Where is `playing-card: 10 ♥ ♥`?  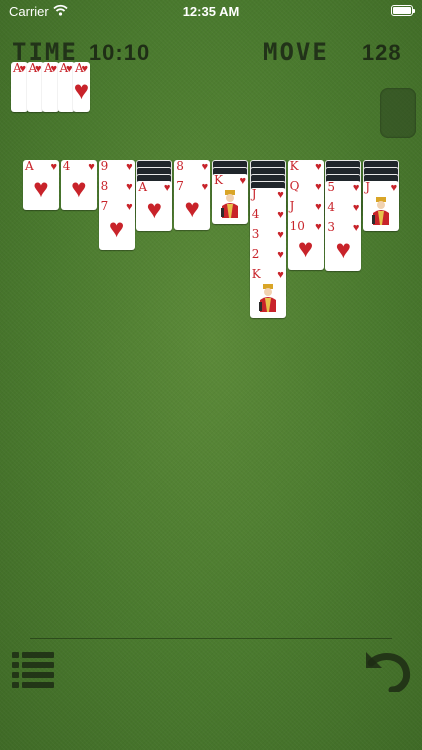 playing-card: 10 ♥ ♥ is located at coordinates (305, 245).